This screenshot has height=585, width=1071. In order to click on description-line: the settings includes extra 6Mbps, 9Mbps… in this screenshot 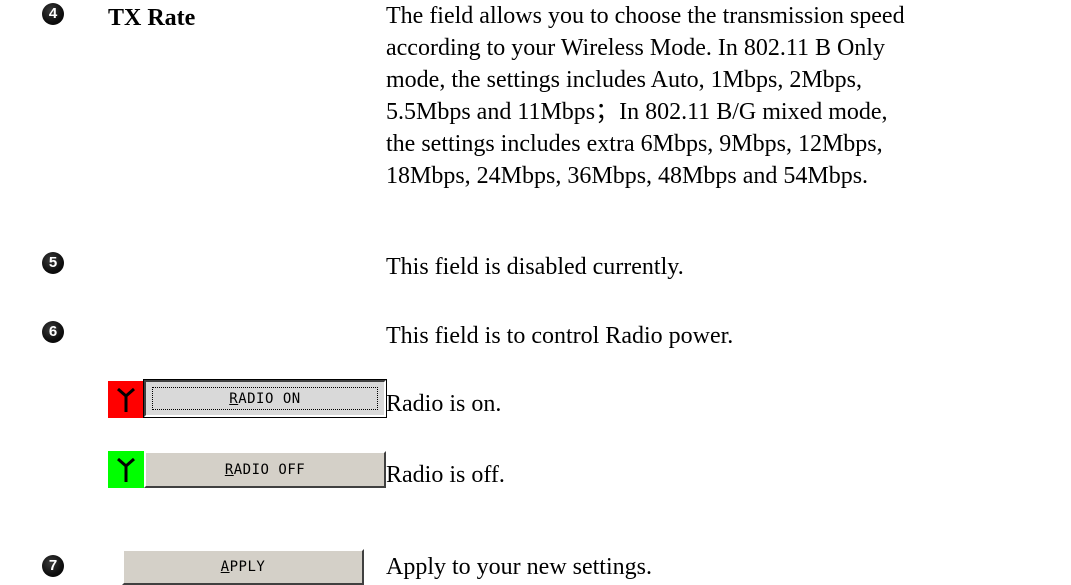, I will do `click(634, 144)`.